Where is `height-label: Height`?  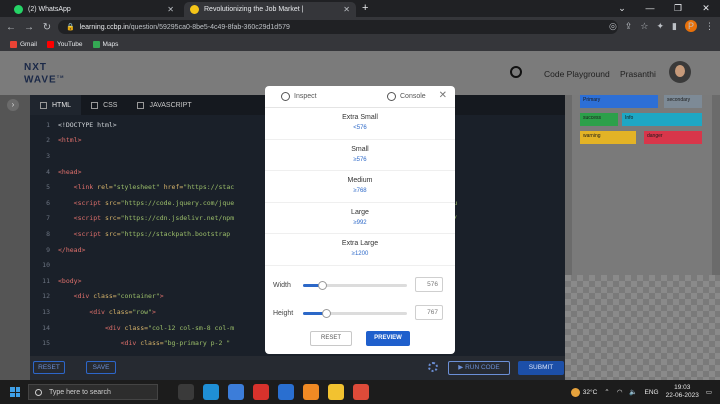 height-label: Height is located at coordinates (283, 313).